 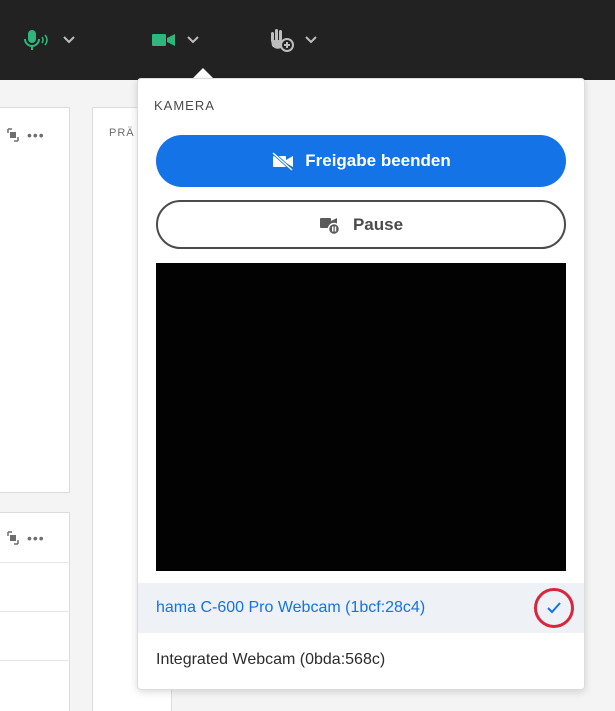 What do you see at coordinates (378, 224) in the screenshot?
I see `pause-label: Pause` at bounding box center [378, 224].